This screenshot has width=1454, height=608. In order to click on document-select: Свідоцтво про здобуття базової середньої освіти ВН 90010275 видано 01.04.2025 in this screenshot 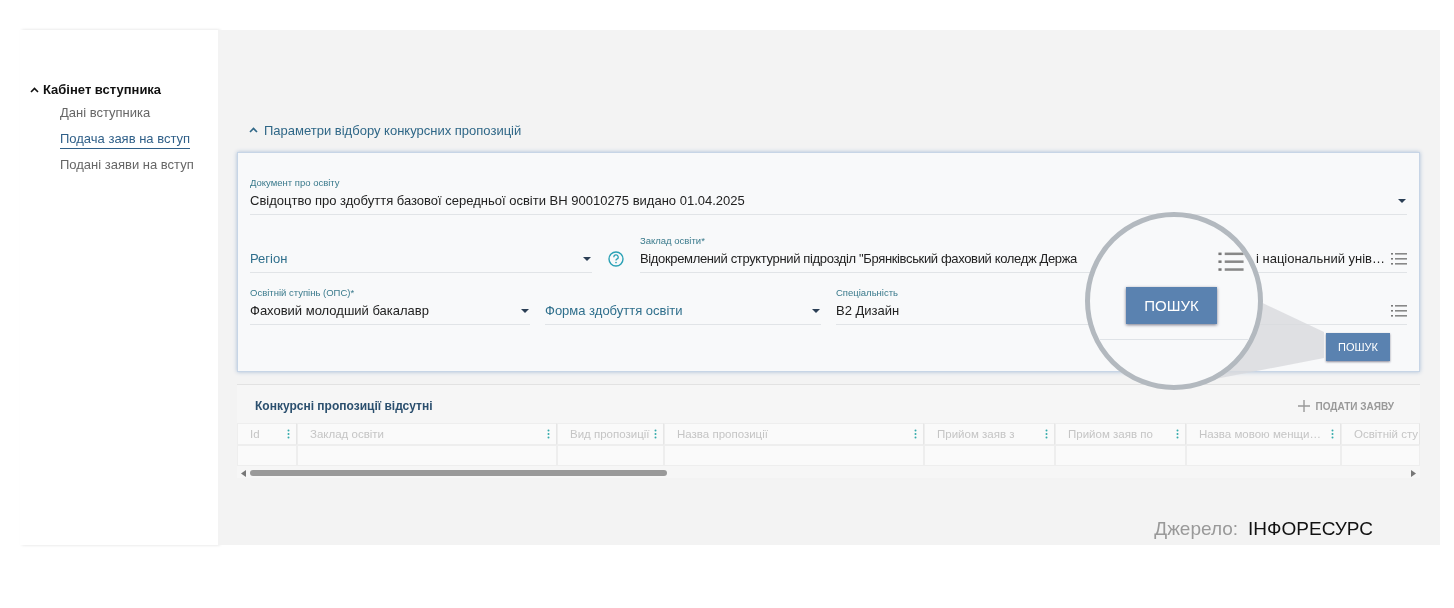, I will do `click(828, 203)`.